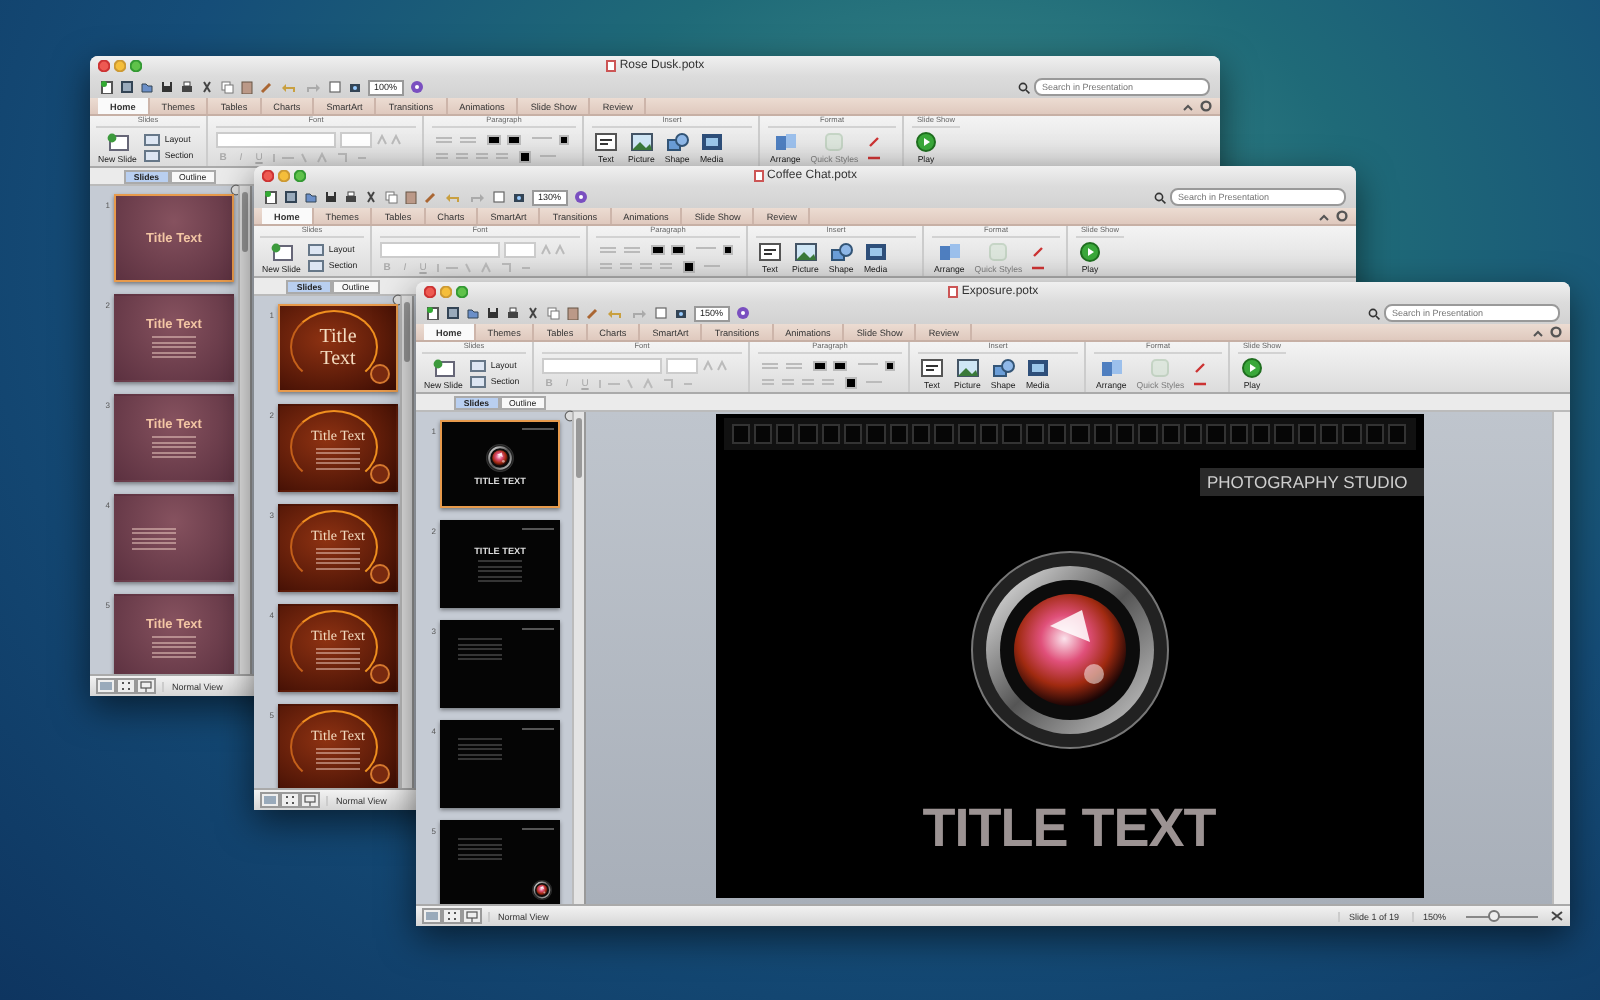  Describe the element at coordinates (716, 365) in the screenshot. I see `font-size-icon` at that location.